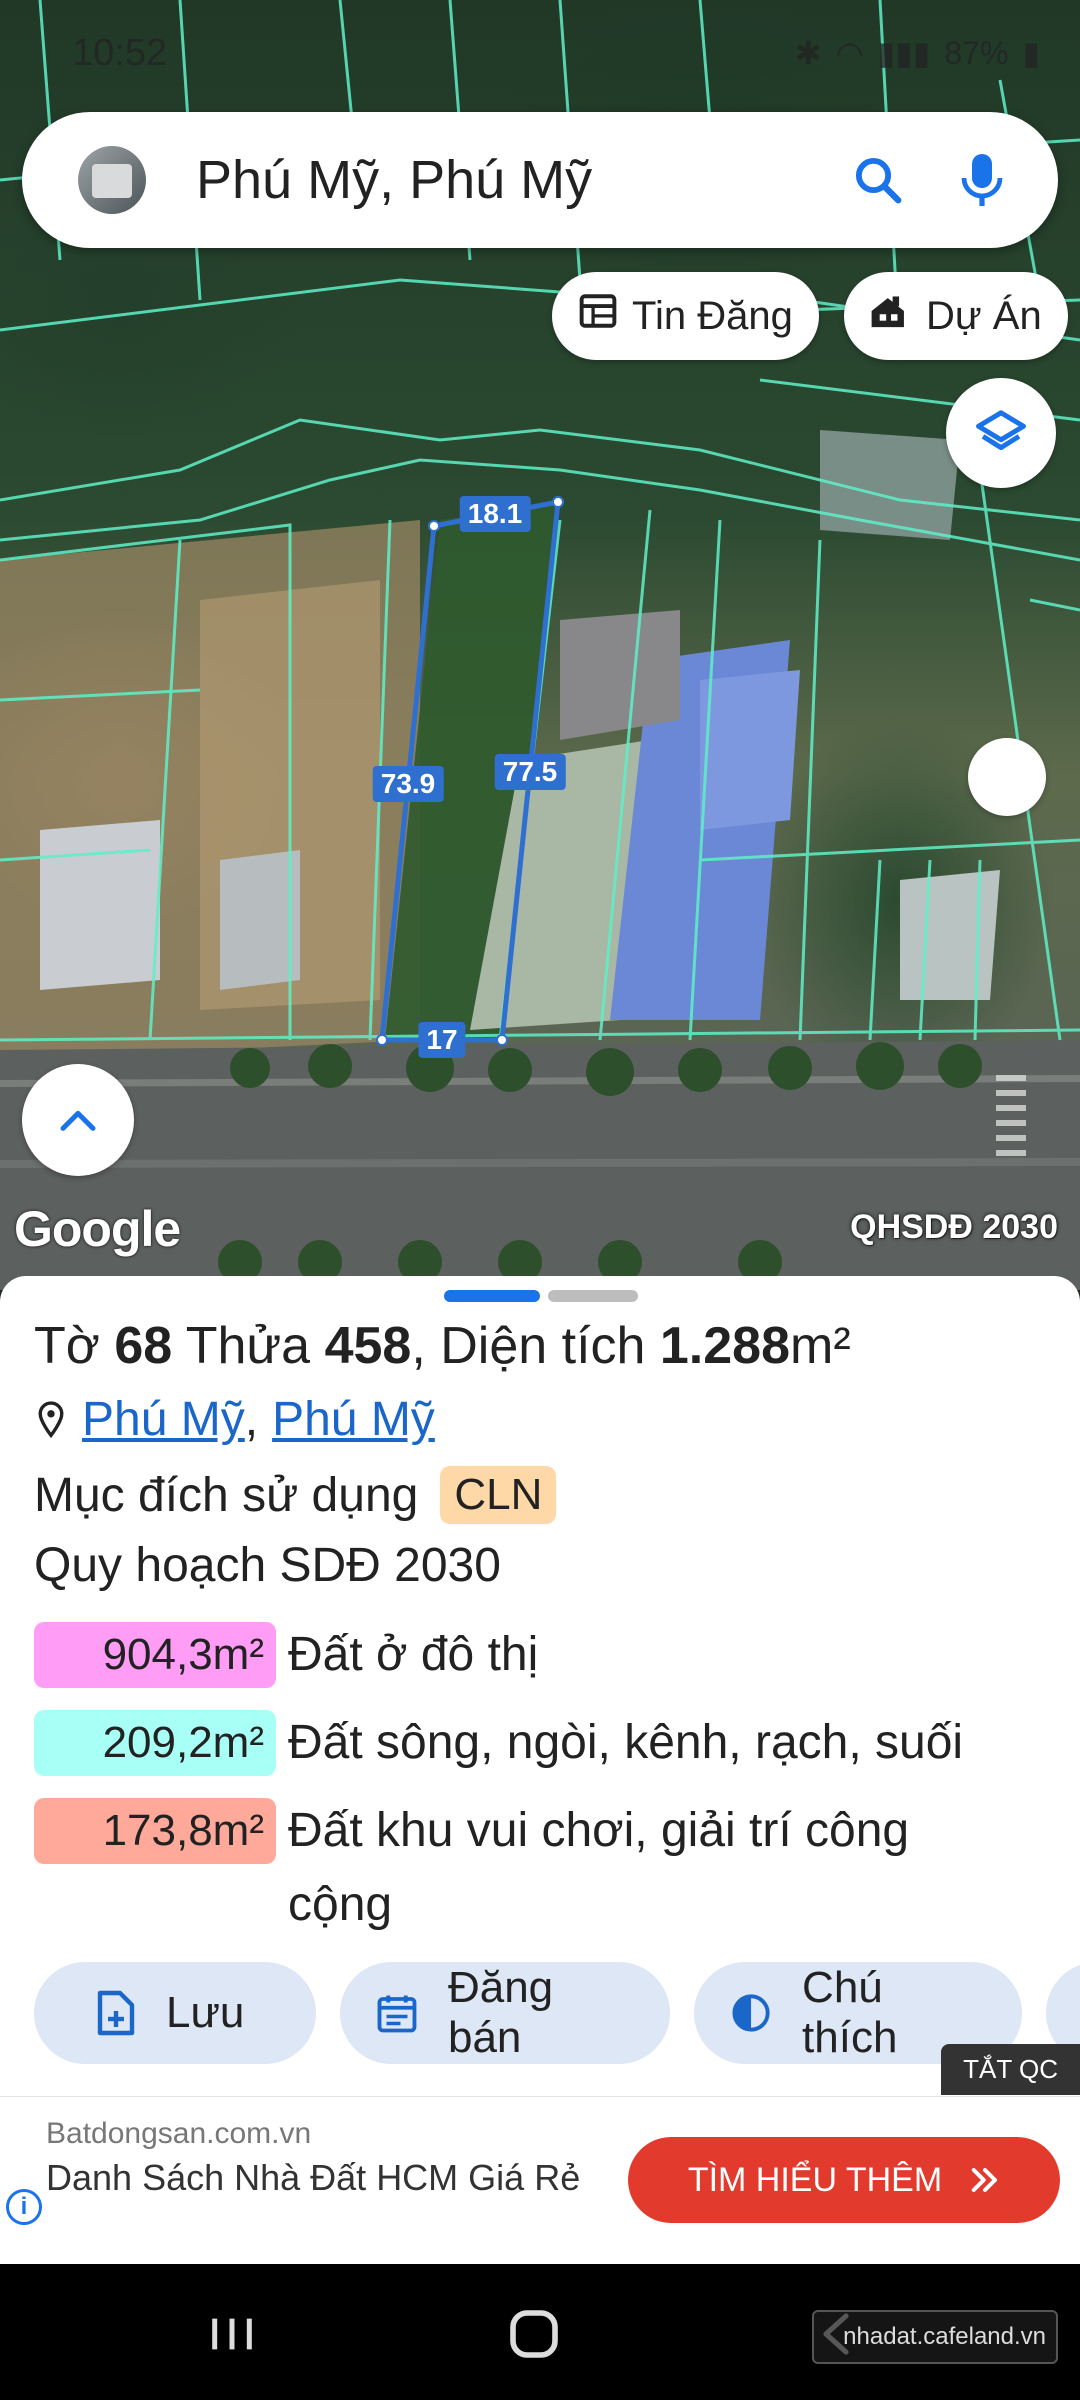 This screenshot has height=2400, width=1080. What do you see at coordinates (984, 2180) in the screenshot?
I see `double-chevron-right-icon` at bounding box center [984, 2180].